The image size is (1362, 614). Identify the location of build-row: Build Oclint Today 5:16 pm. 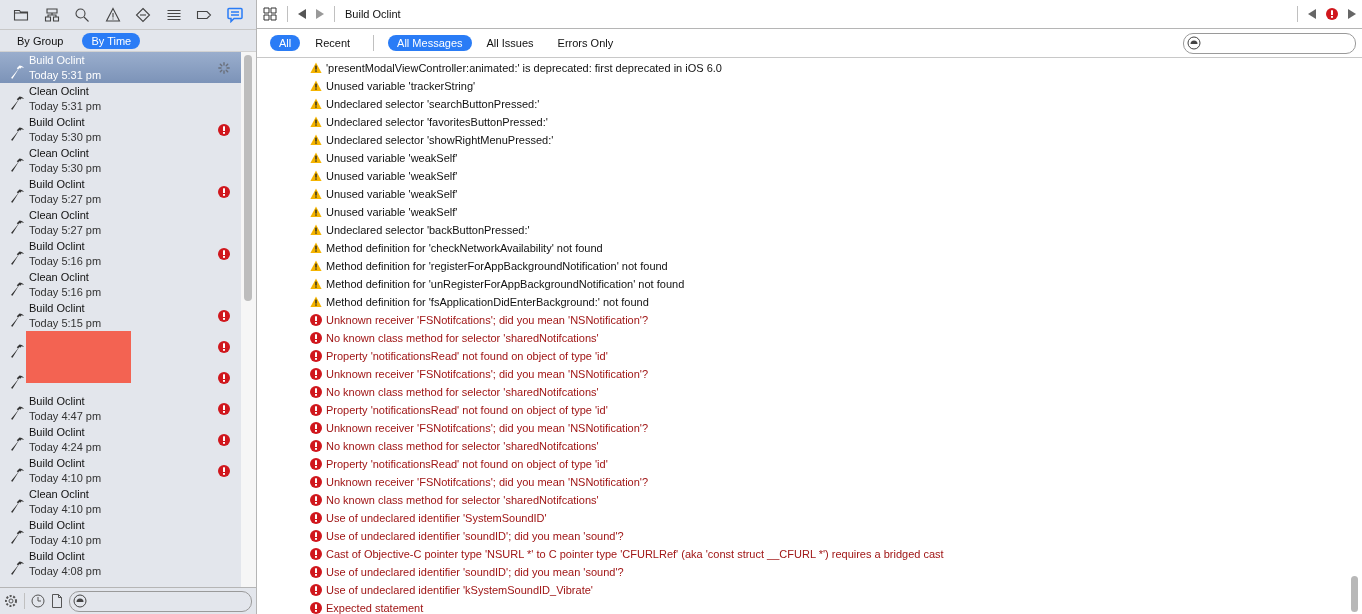
(121, 253).